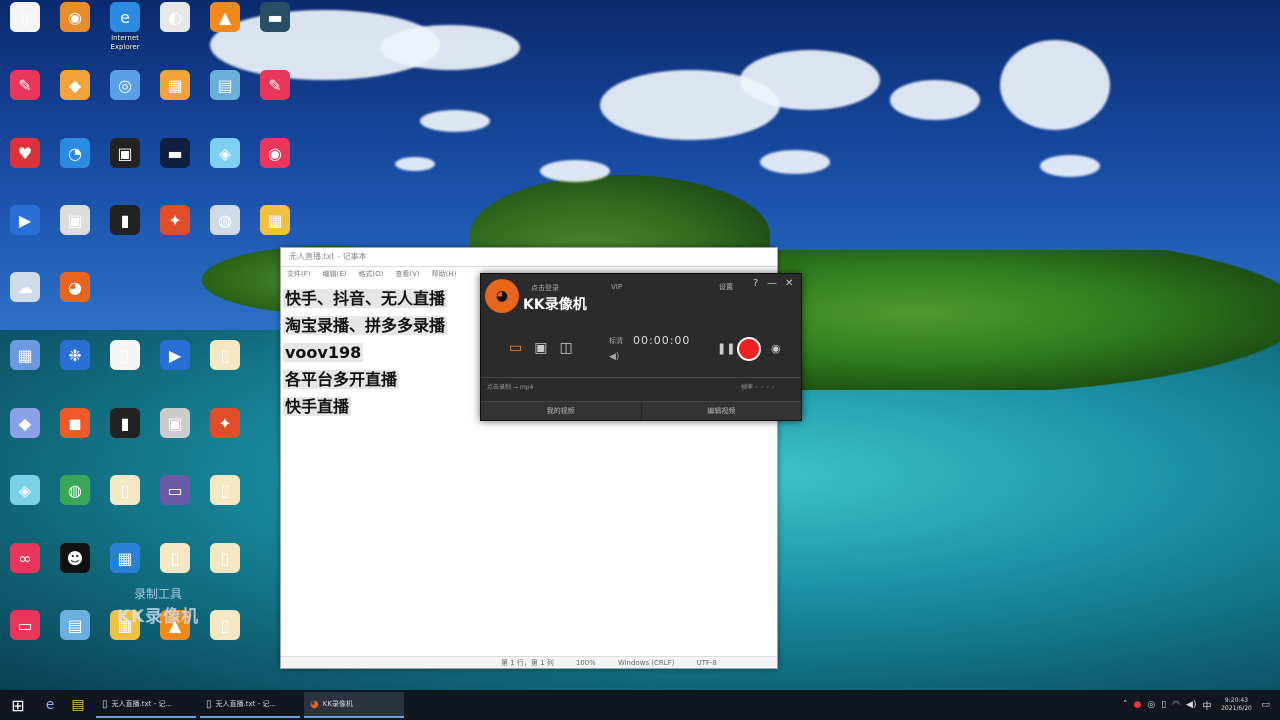 This screenshot has height=720, width=1280. I want to click on vip-badge: VIP, so click(616, 287).